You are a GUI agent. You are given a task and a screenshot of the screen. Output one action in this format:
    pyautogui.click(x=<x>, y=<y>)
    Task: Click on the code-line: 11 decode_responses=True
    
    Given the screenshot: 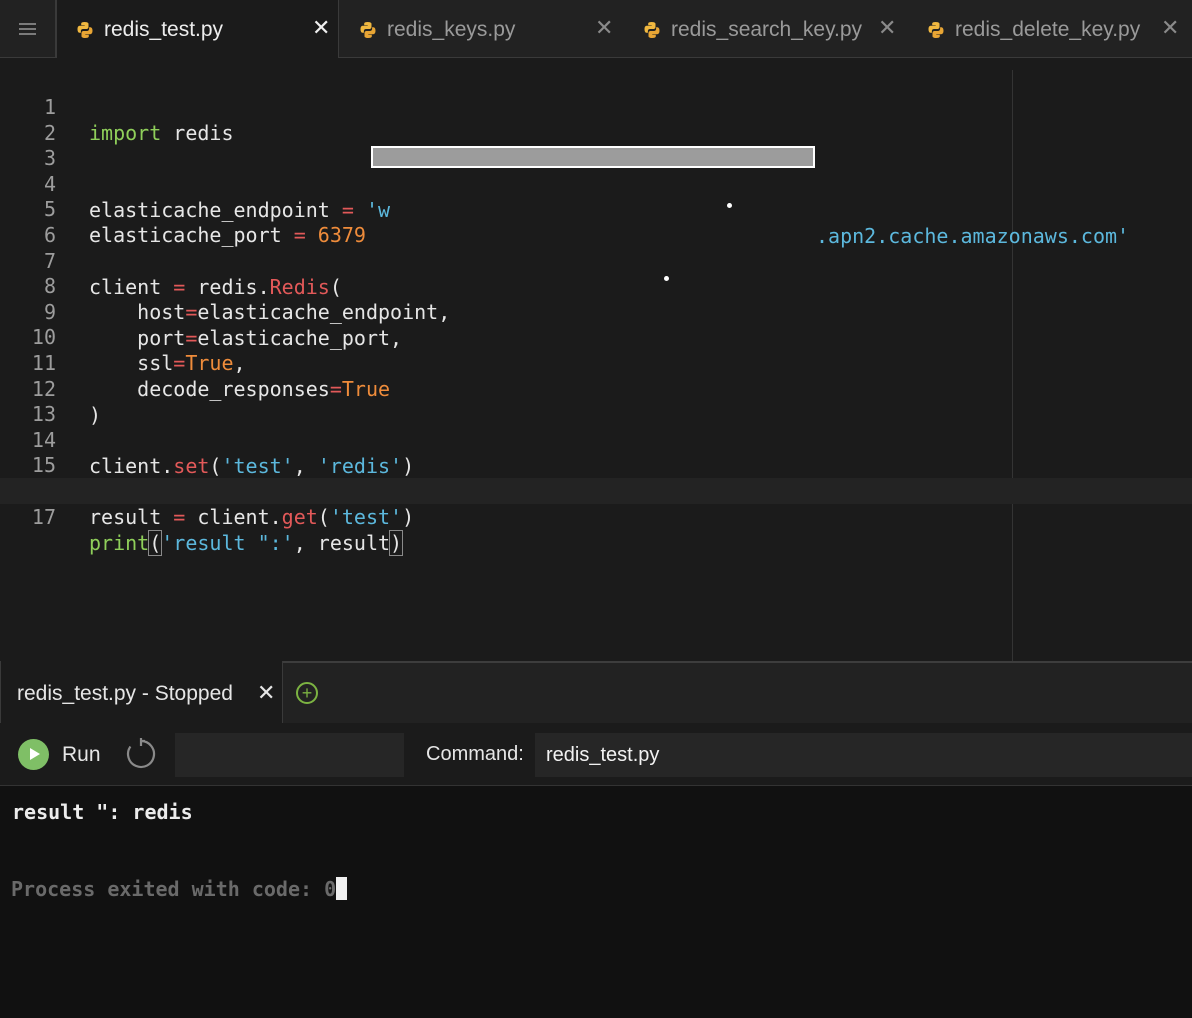 What is the action you would take?
    pyautogui.click(x=596, y=362)
    